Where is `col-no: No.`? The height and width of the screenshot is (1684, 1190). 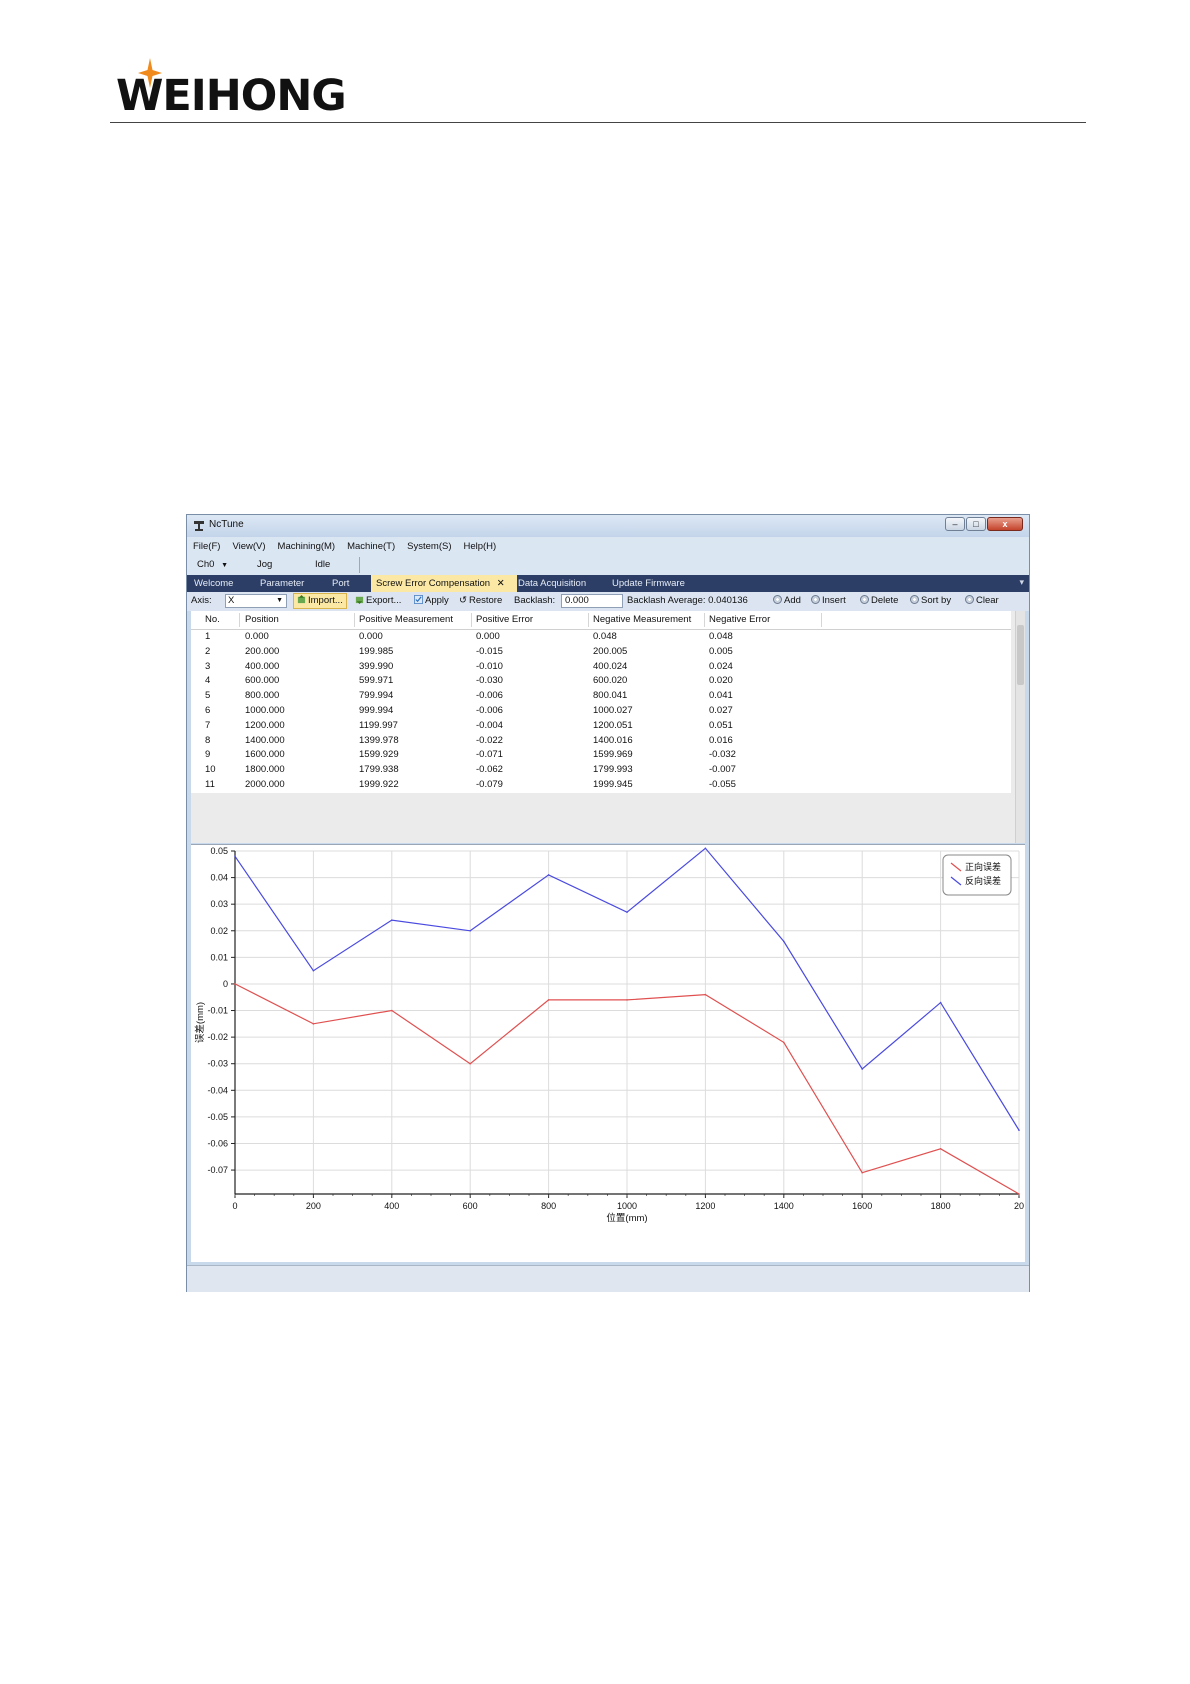
col-no: No. is located at coordinates (212, 619).